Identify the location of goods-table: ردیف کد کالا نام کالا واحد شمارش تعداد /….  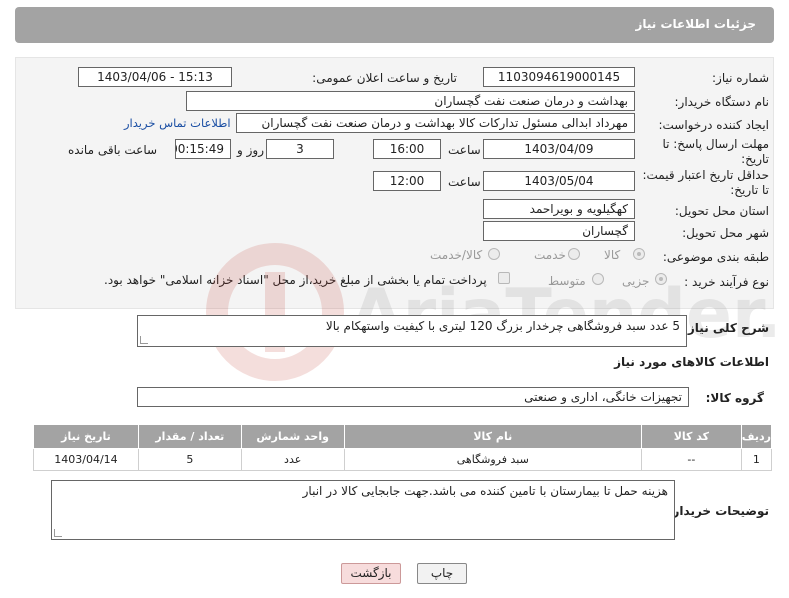
(403, 447).